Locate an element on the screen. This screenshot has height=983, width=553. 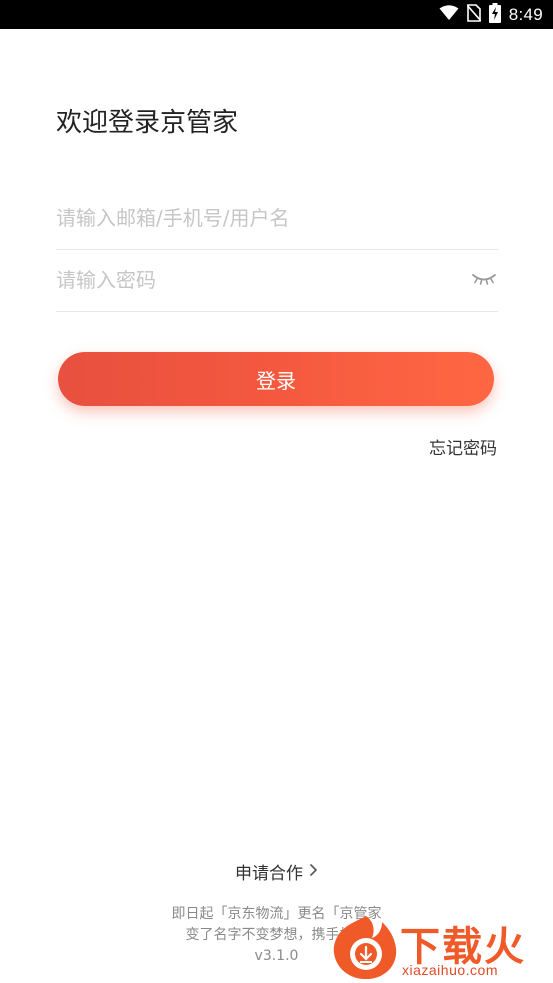
partner-row: 申请合作 is located at coordinates (276, 871).